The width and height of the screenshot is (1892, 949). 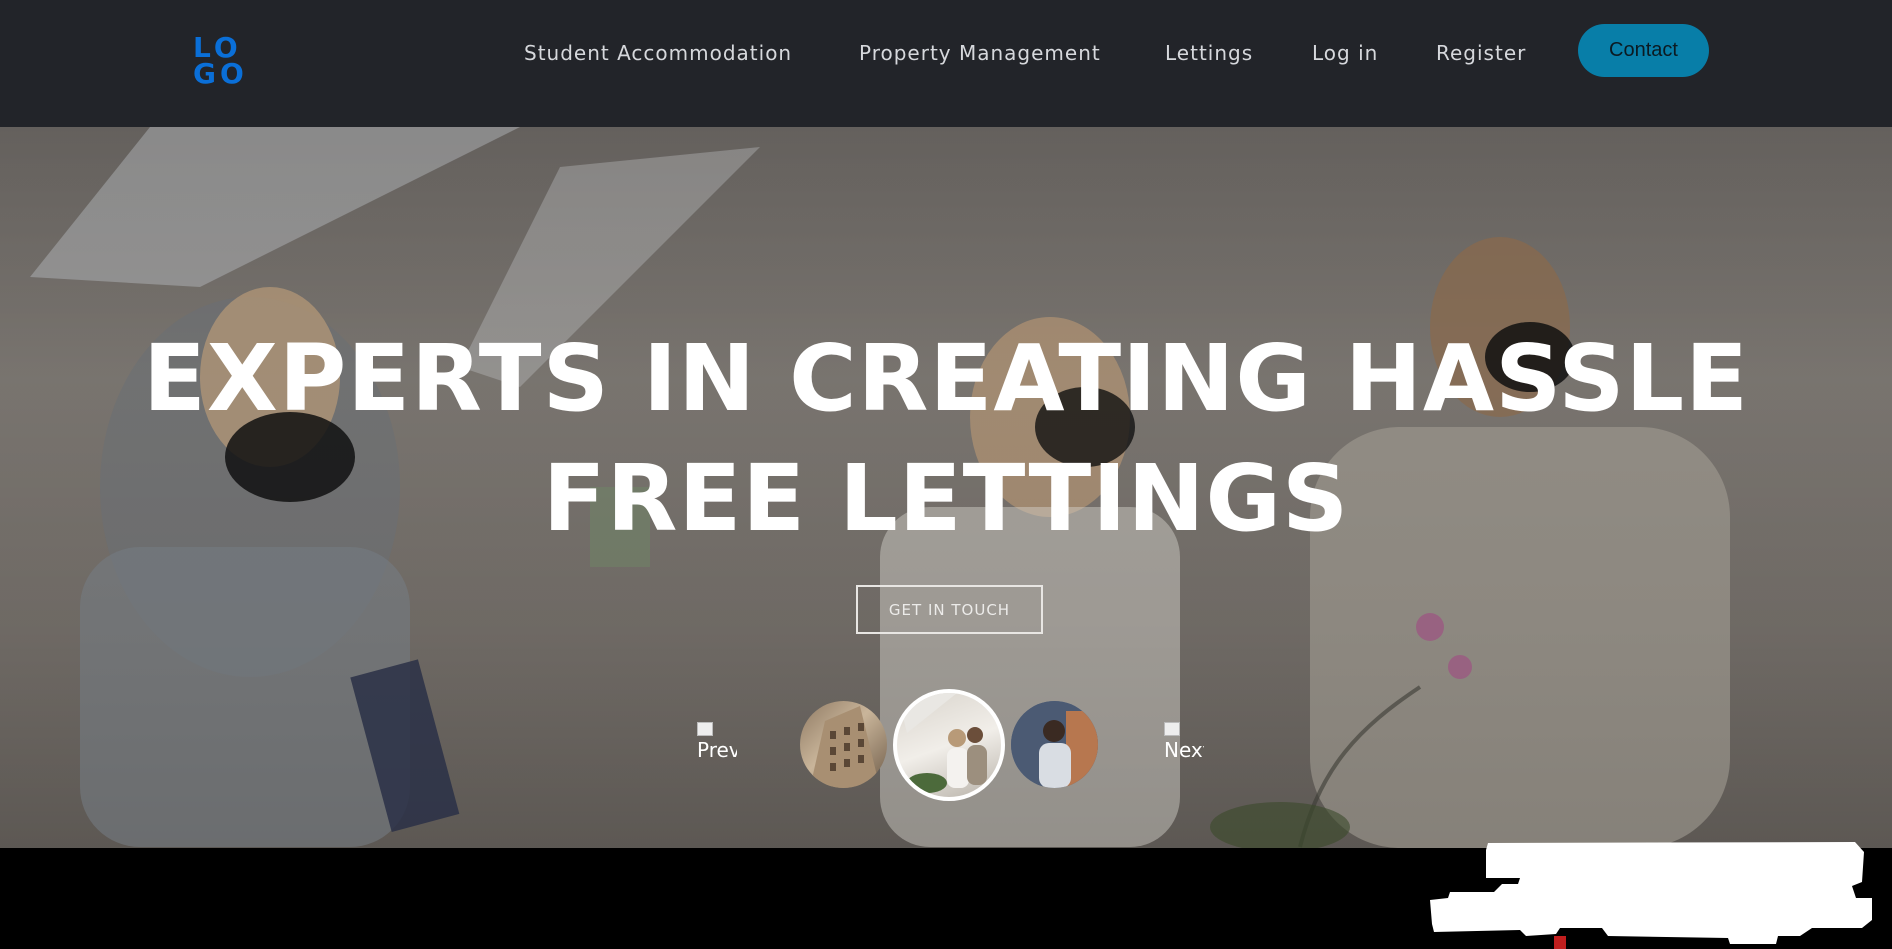 I want to click on next-label: Next, so click(x=1184, y=750).